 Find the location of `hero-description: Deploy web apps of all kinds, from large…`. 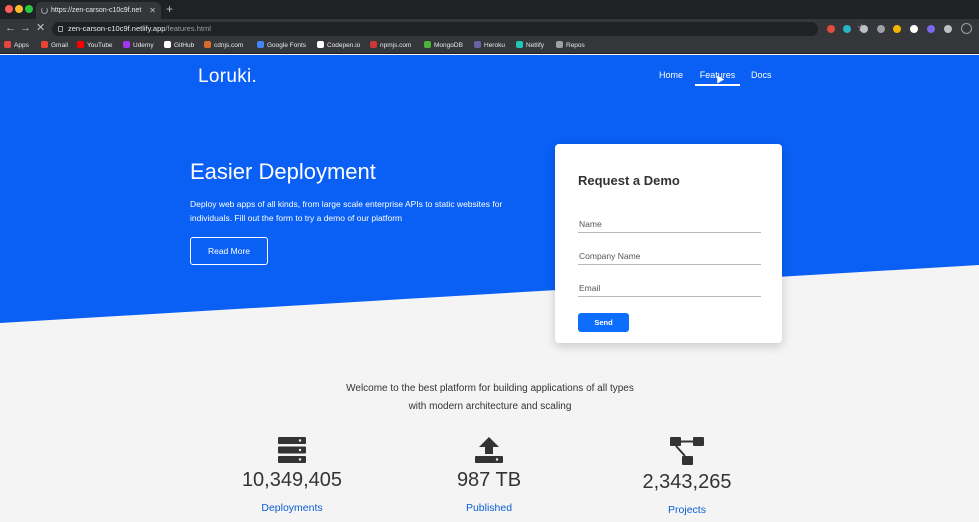

hero-description: Deploy web apps of all kinds, from large… is located at coordinates (346, 211).